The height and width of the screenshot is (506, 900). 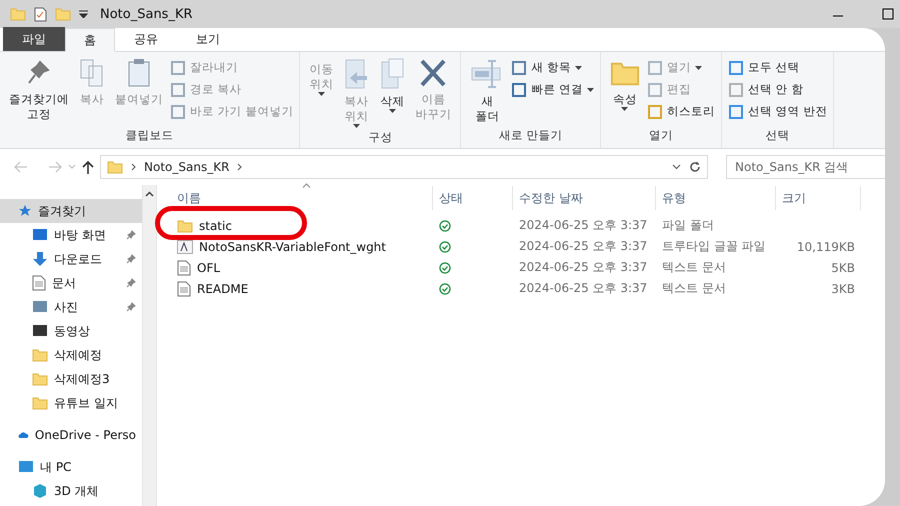 I want to click on delete-icon, so click(x=433, y=73).